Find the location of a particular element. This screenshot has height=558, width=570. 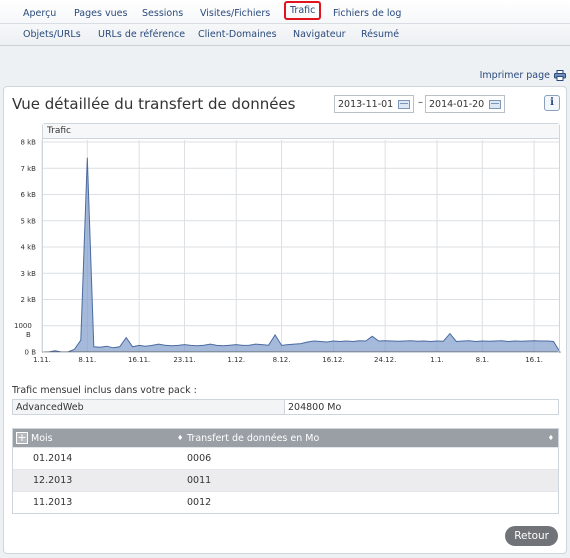

row-value: 0012 is located at coordinates (199, 502).